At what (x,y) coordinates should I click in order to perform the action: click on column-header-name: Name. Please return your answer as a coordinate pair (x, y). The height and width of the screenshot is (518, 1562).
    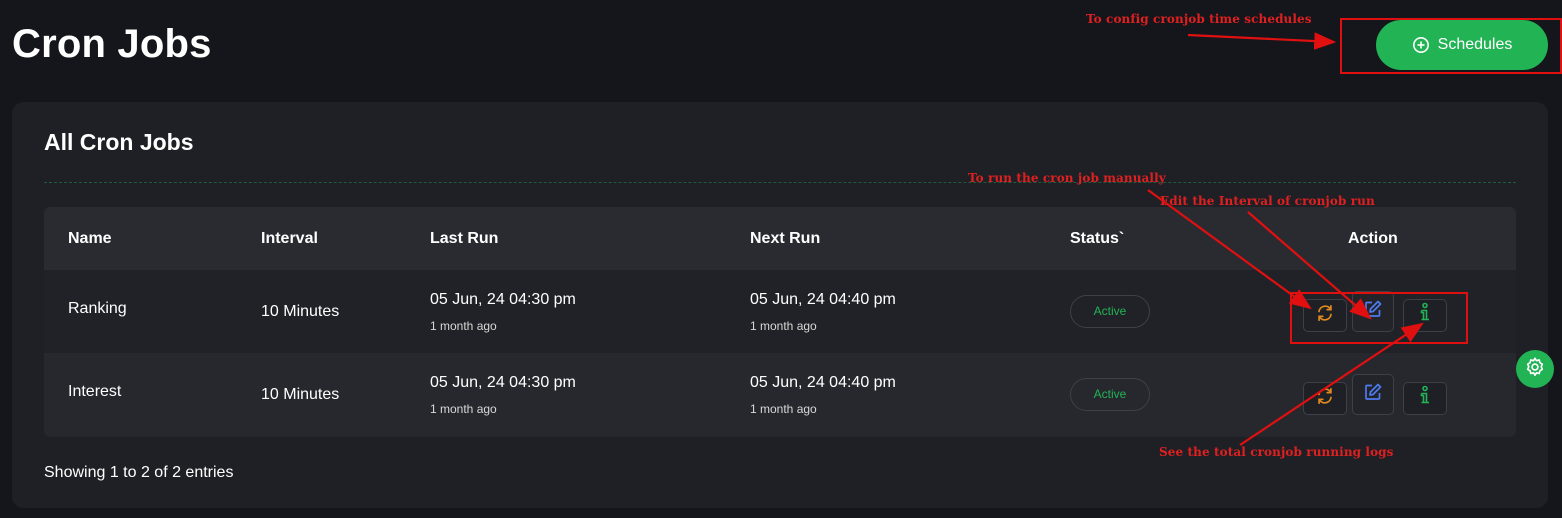
    Looking at the image, I should click on (90, 238).